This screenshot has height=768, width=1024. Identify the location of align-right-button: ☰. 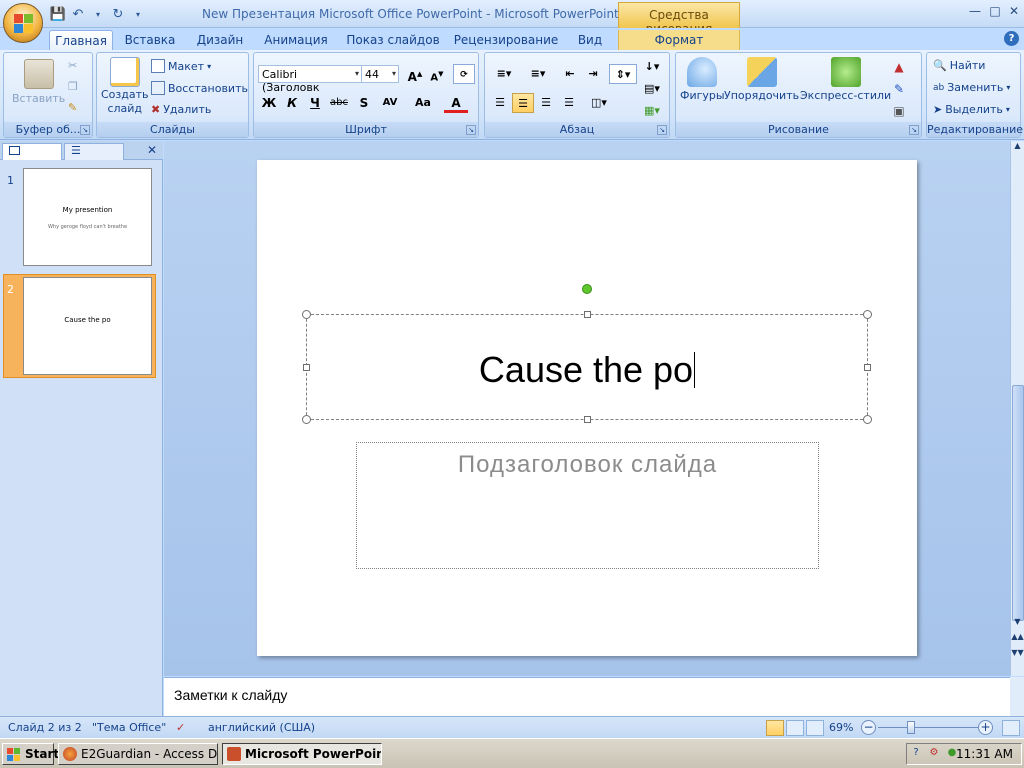
(546, 103).